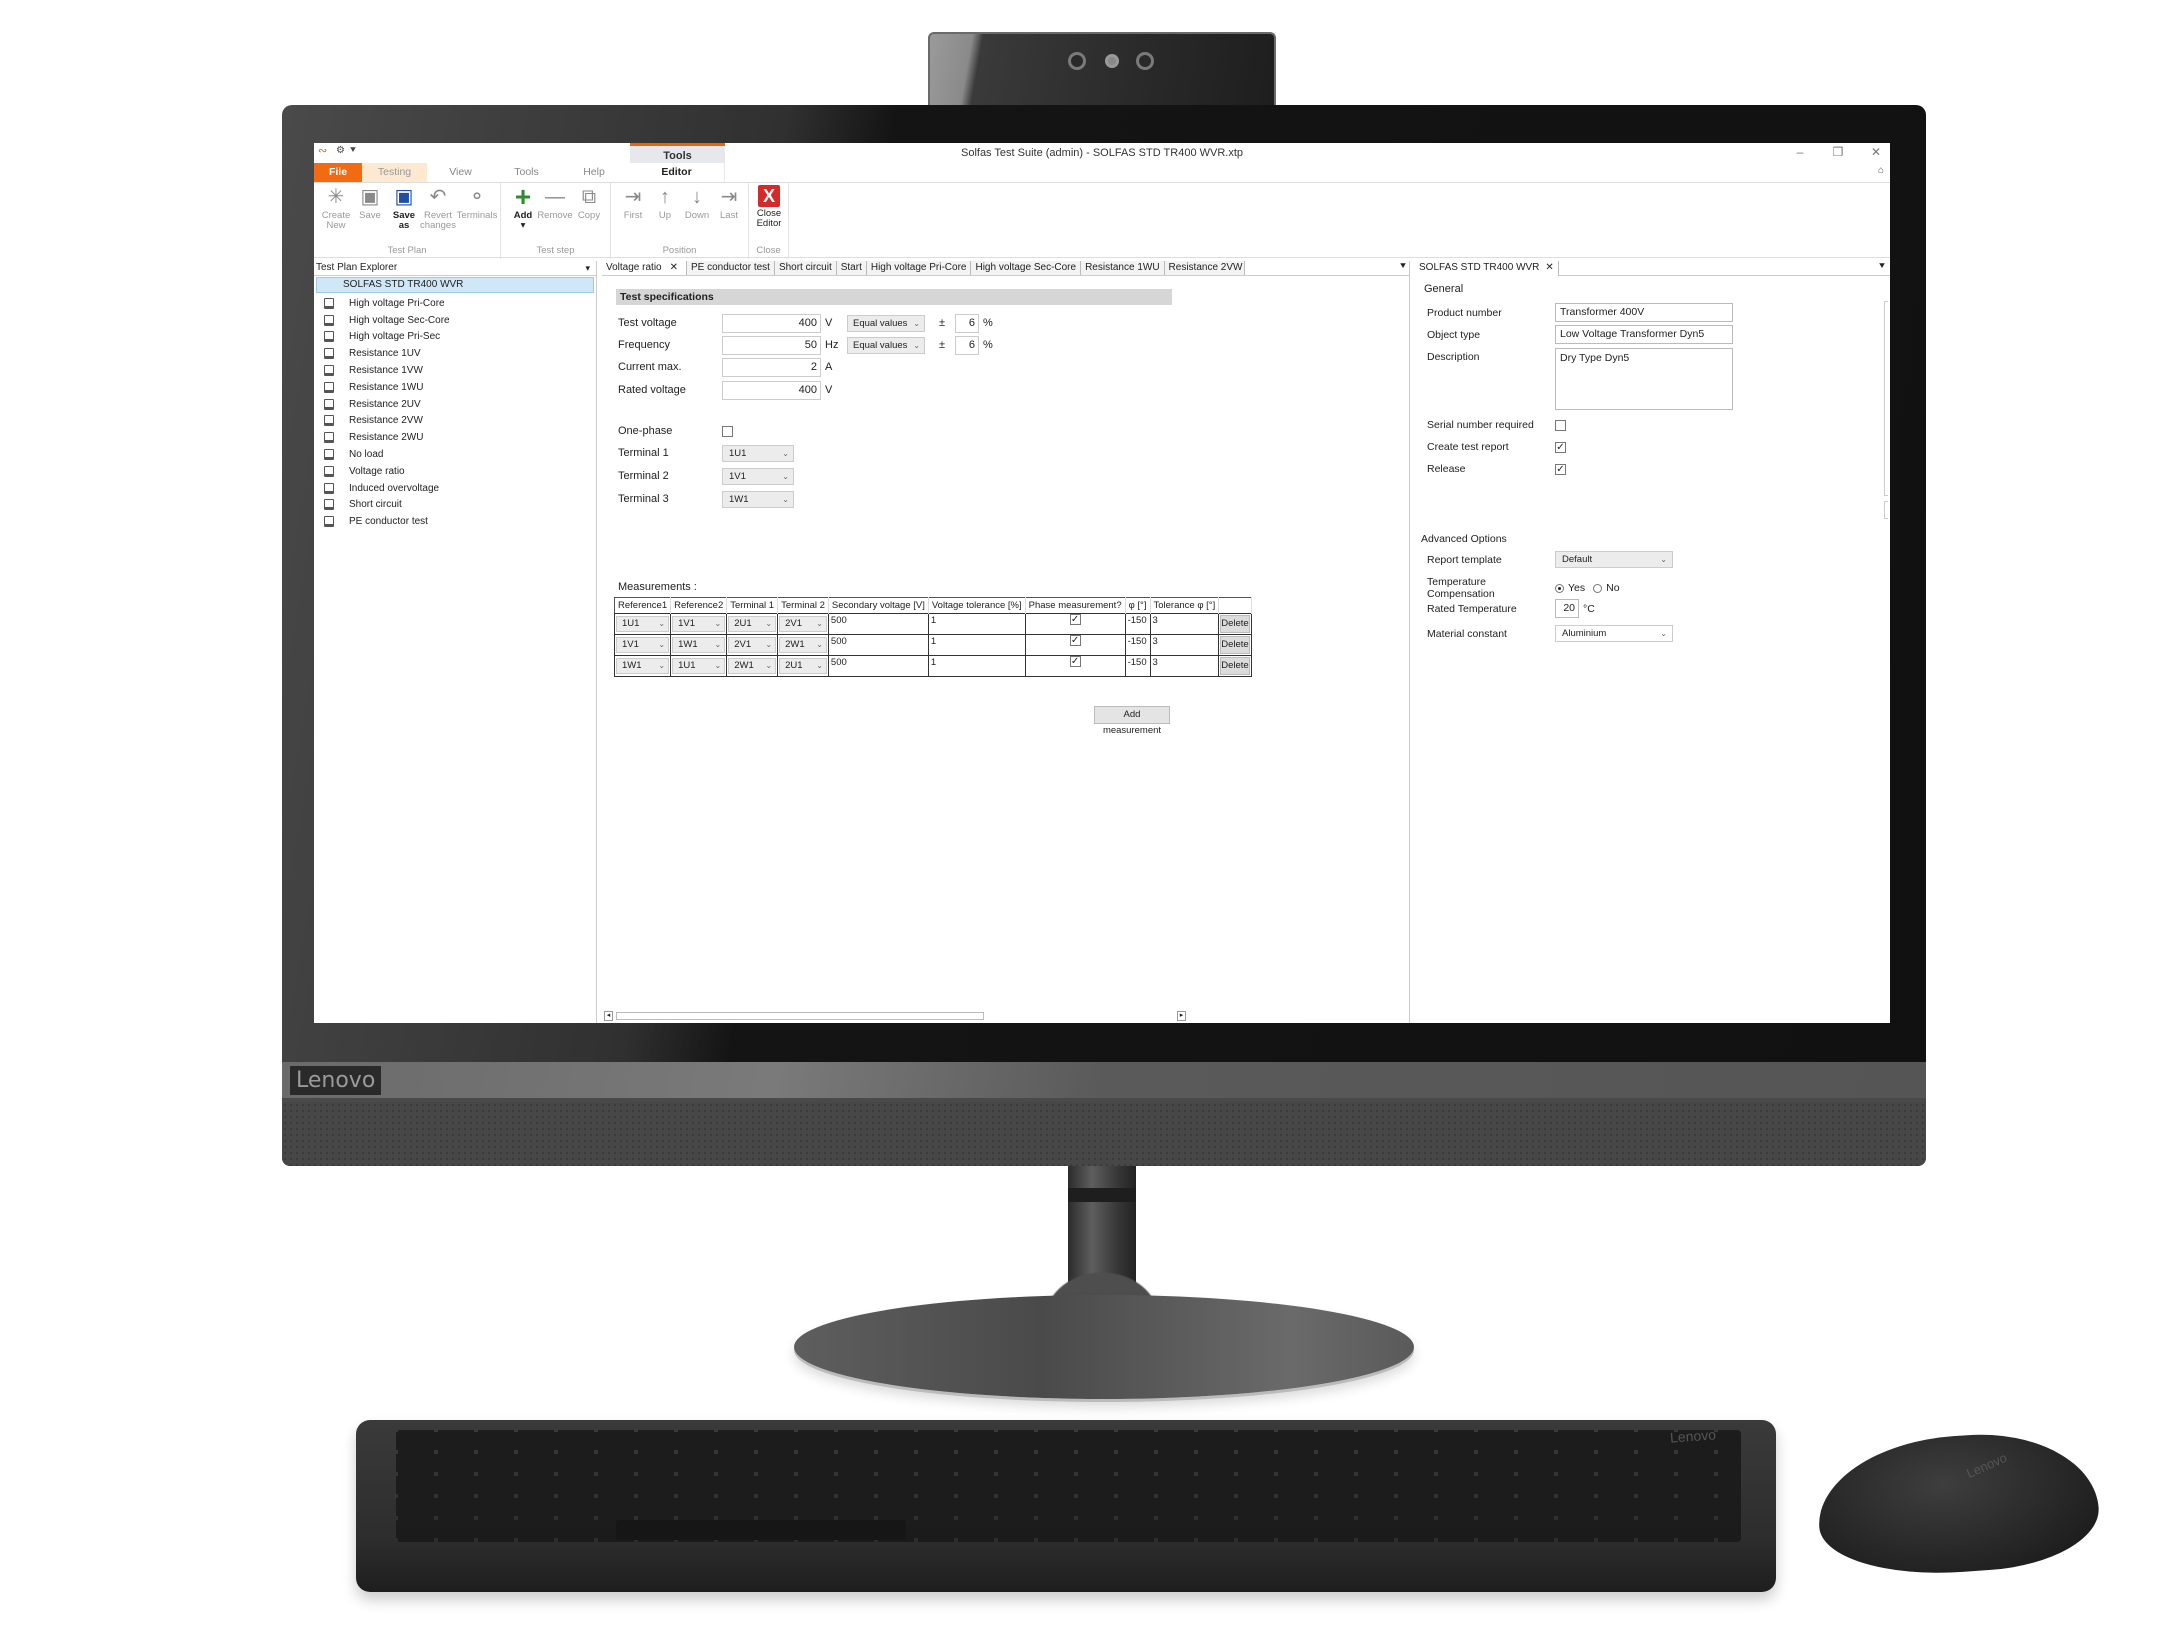  Describe the element at coordinates (1137, 624) in the screenshot. I see `phi-cell: -150` at that location.